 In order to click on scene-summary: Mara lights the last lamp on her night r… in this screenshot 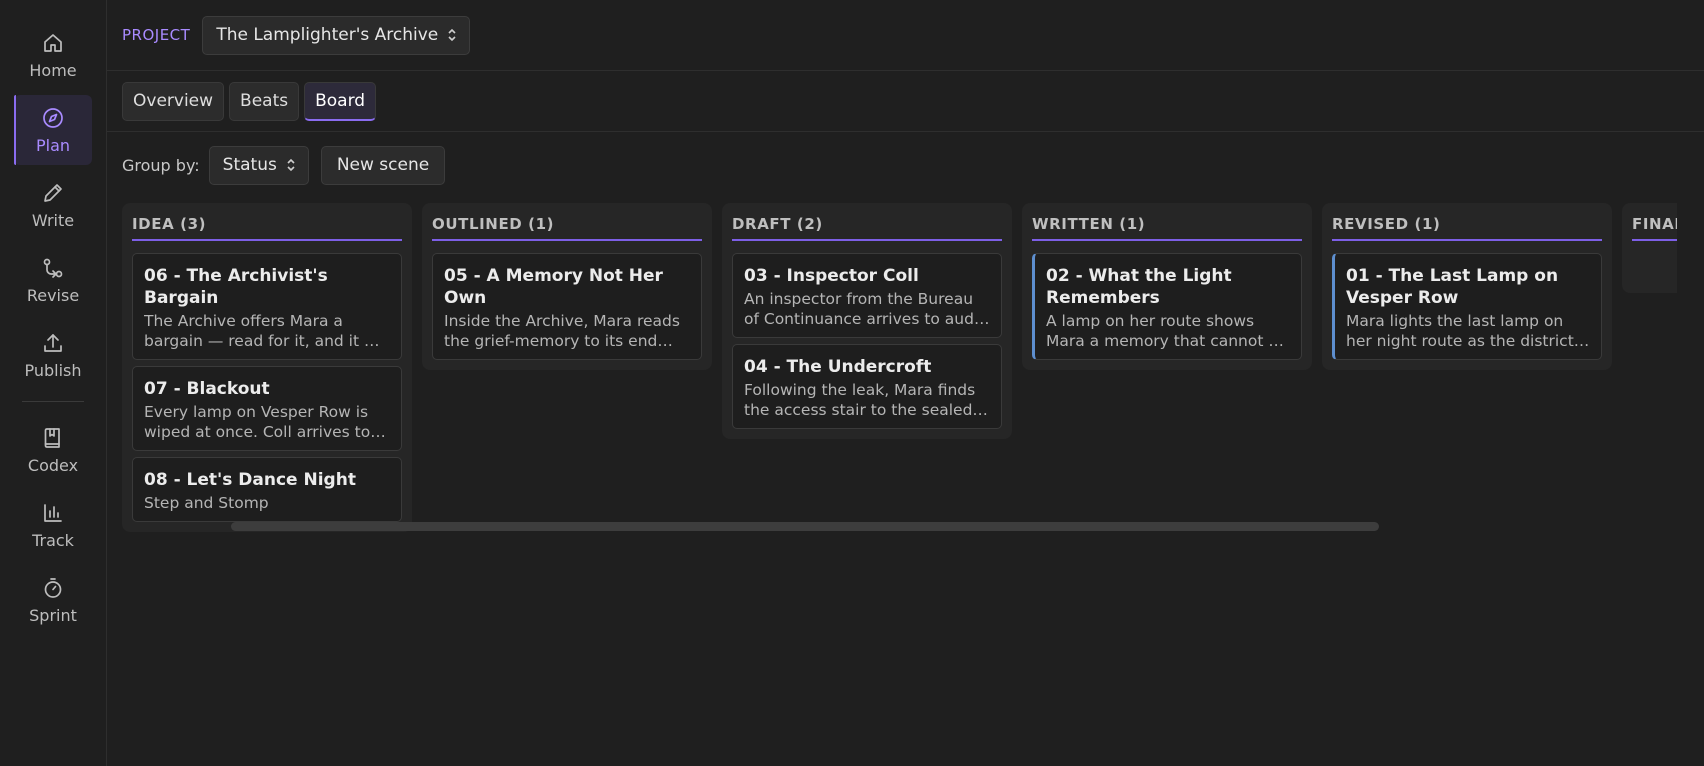, I will do `click(1460, 331)`.